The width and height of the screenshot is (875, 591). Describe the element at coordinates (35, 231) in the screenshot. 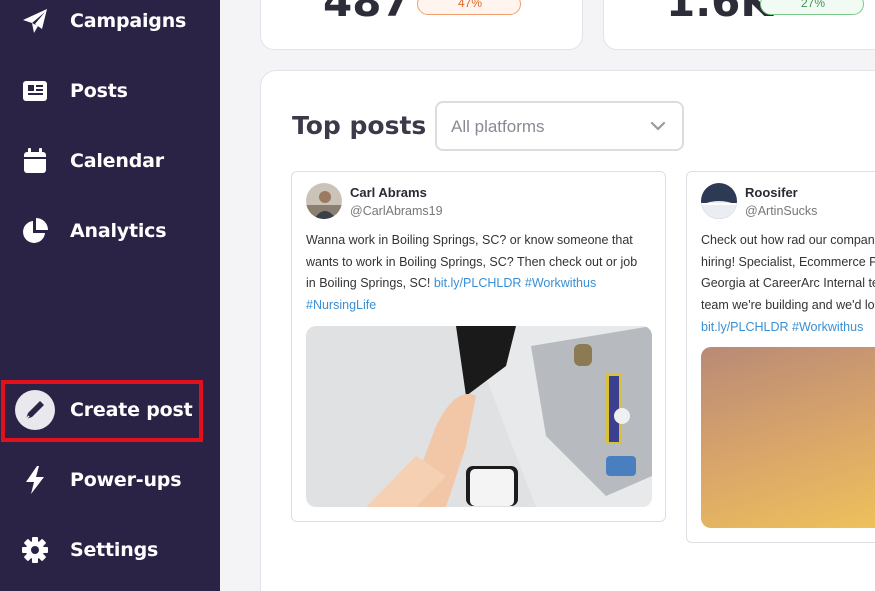

I see `pie-chart-icon` at that location.